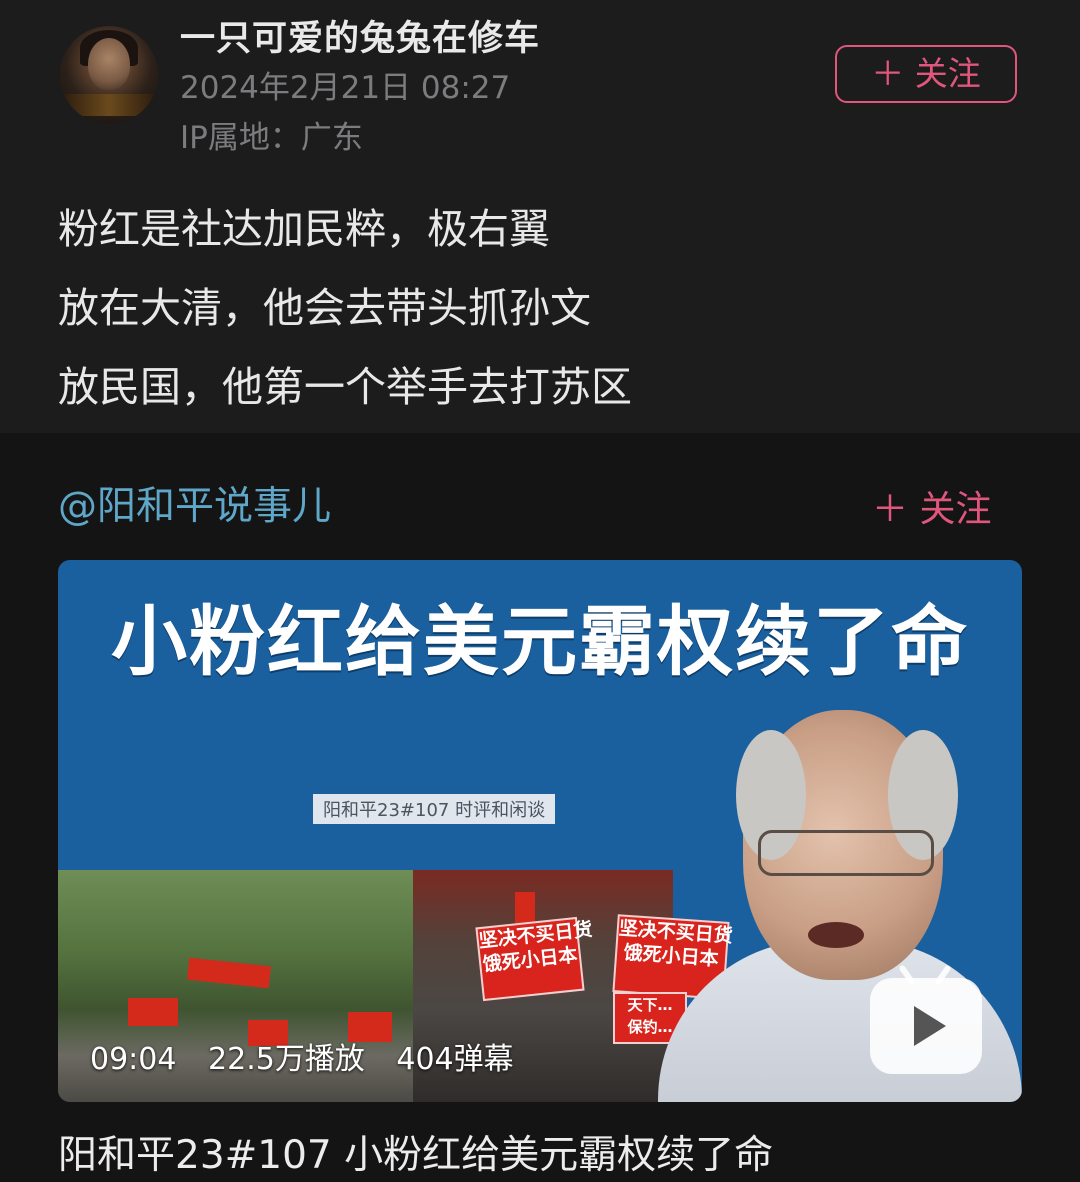  I want to click on avatar-banner, so click(109, 105).